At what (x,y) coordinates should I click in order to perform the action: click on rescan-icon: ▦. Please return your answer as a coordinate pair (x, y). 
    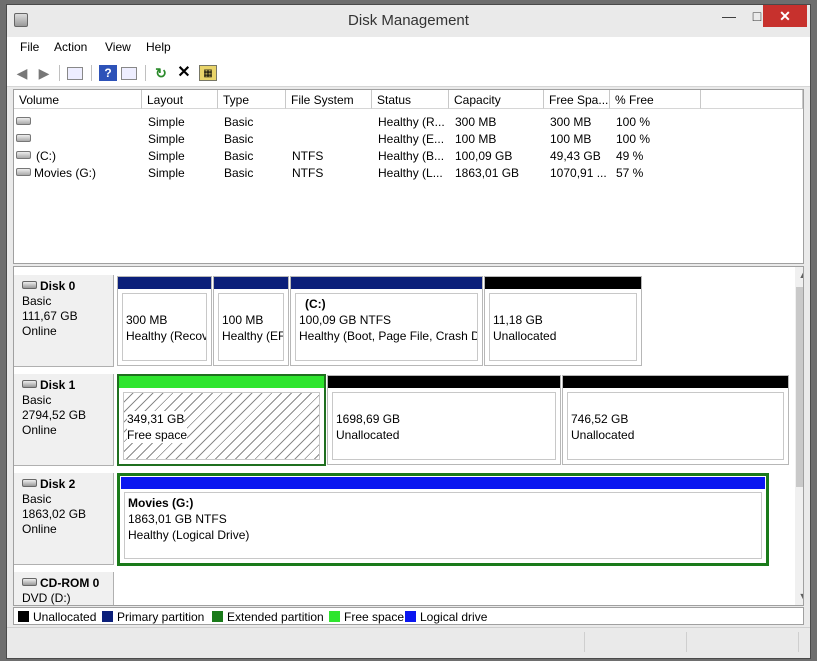
    Looking at the image, I should click on (208, 73).